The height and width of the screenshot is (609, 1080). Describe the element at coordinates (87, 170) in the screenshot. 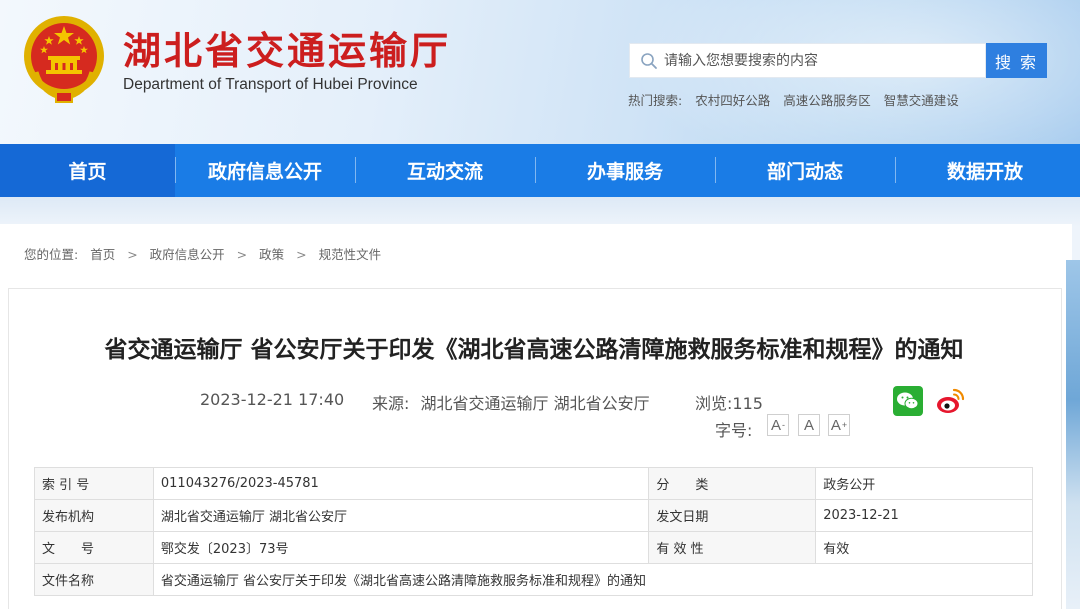

I see `nav-item-home: 首页` at that location.